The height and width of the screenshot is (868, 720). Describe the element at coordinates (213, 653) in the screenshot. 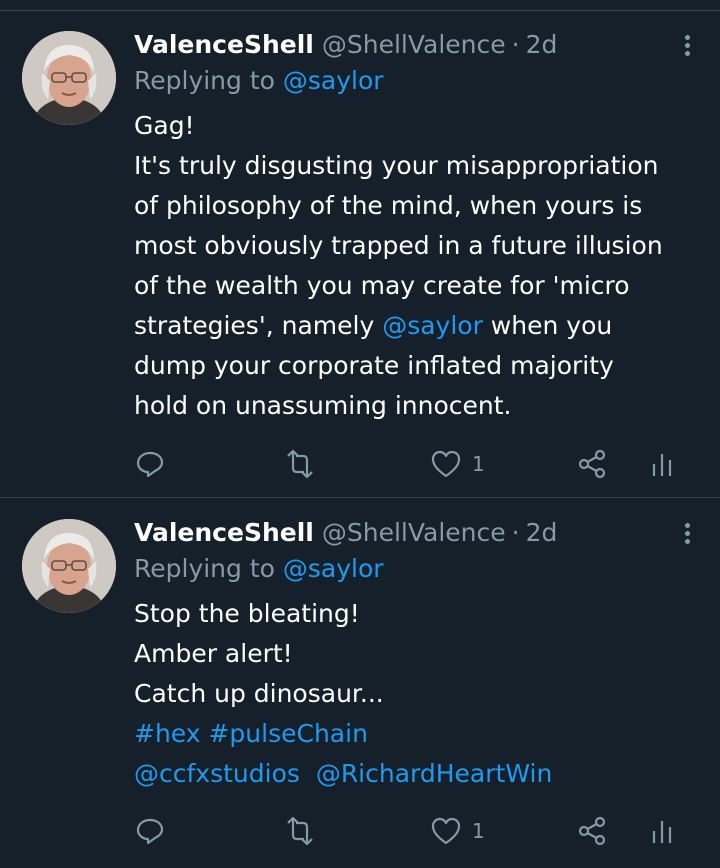

I see `text-line: Amber alert!` at that location.